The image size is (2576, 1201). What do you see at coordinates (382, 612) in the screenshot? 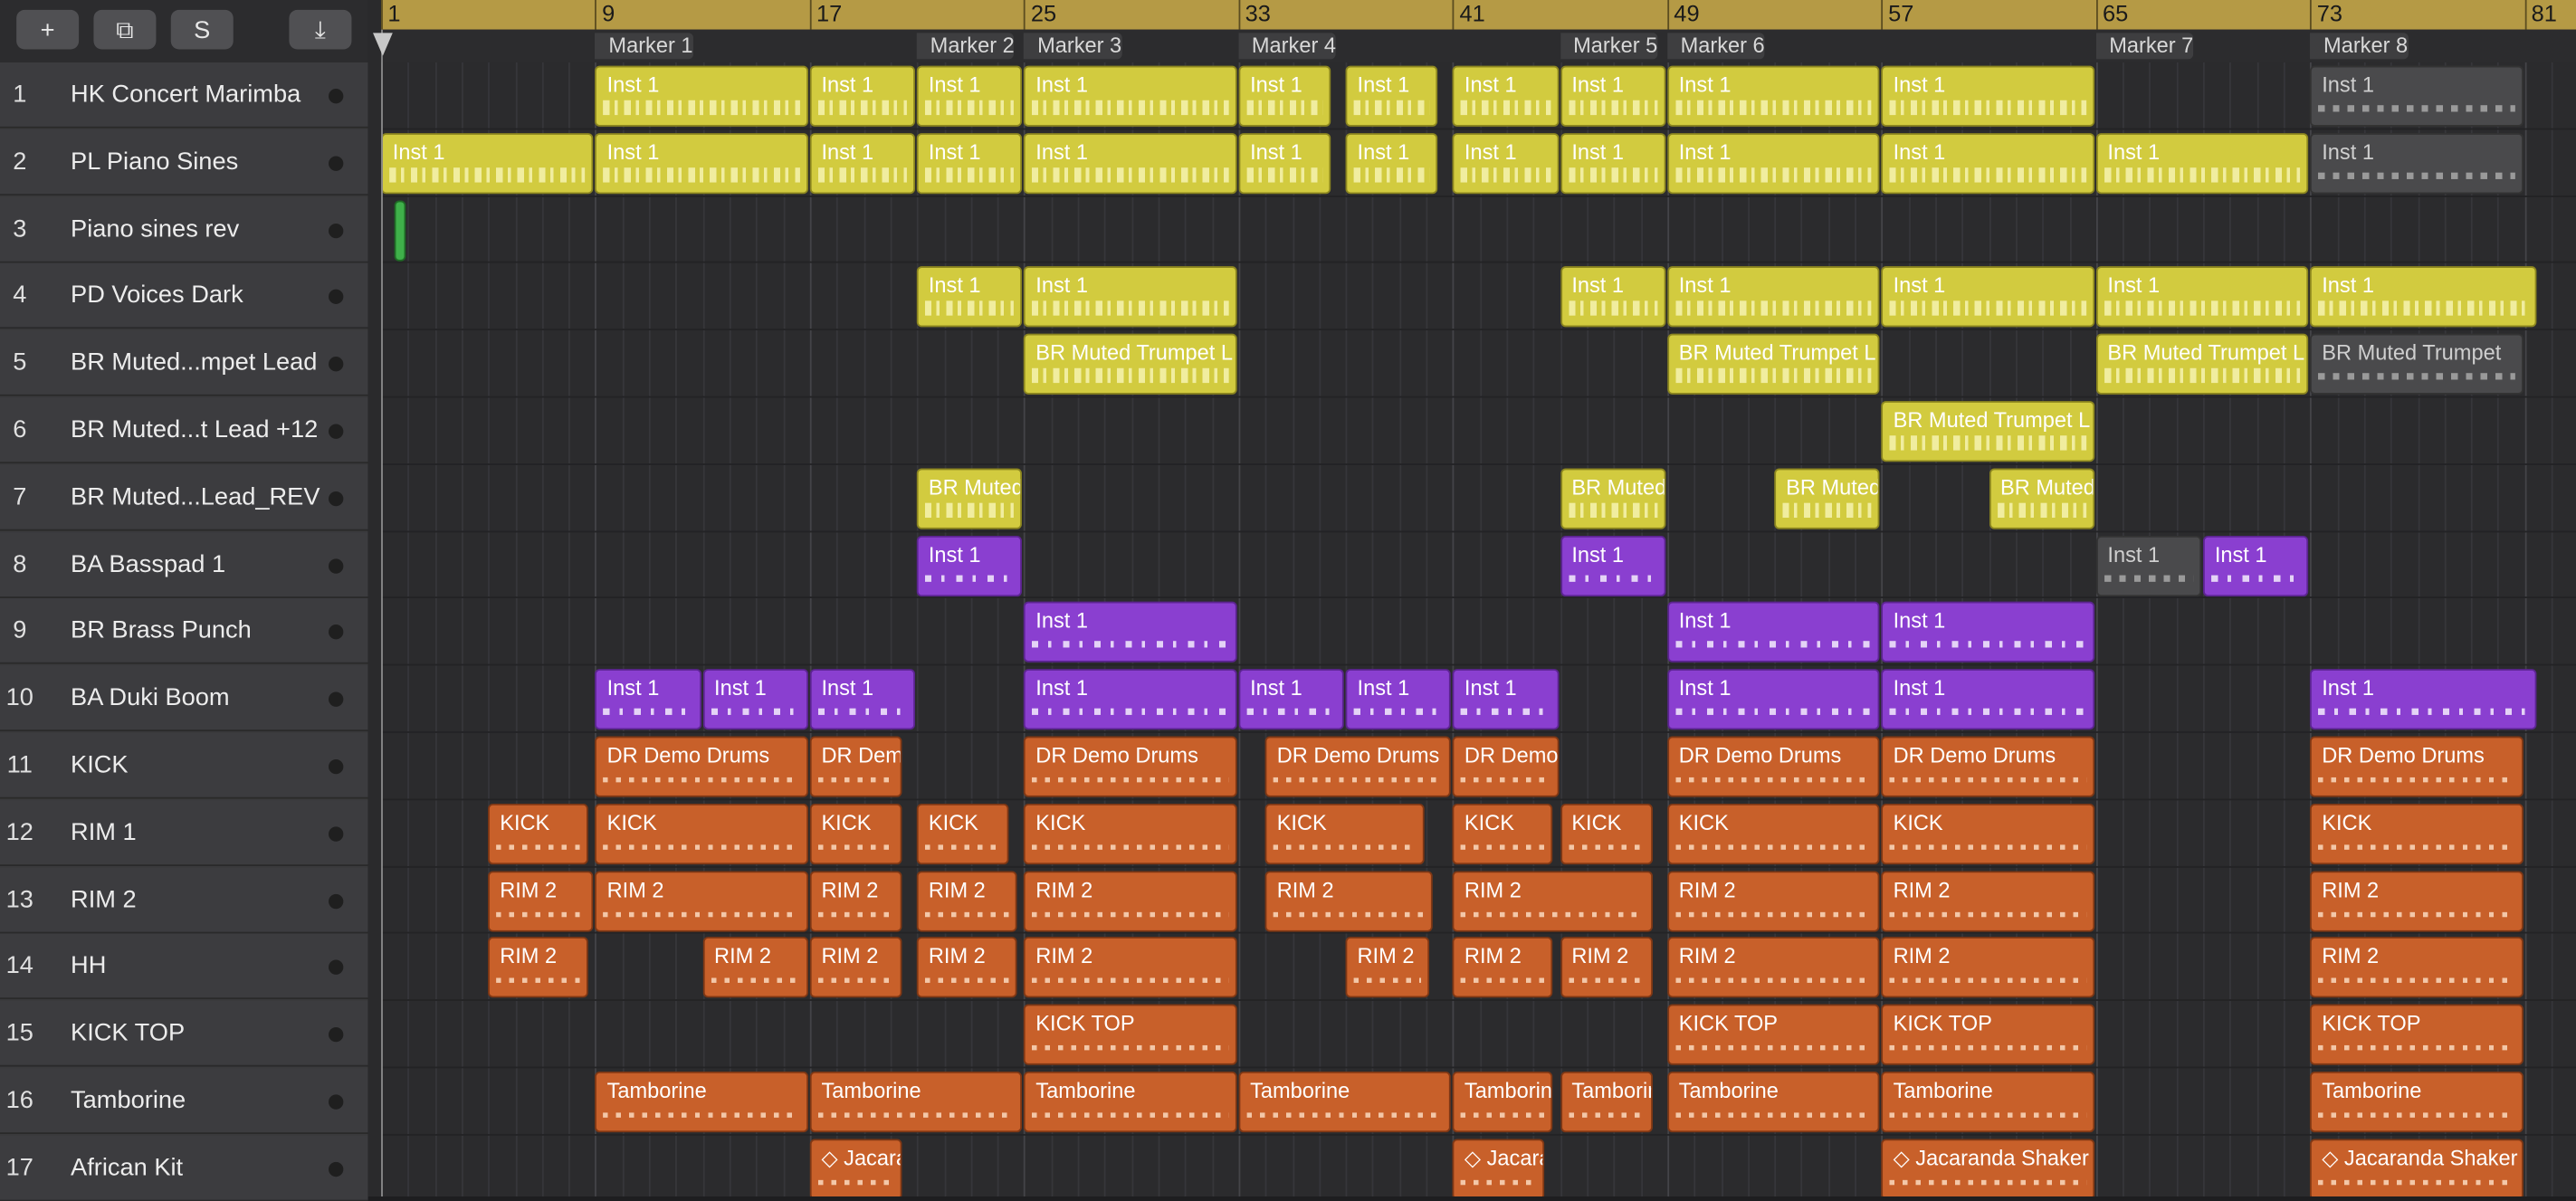
I see `playhead-line` at bounding box center [382, 612].